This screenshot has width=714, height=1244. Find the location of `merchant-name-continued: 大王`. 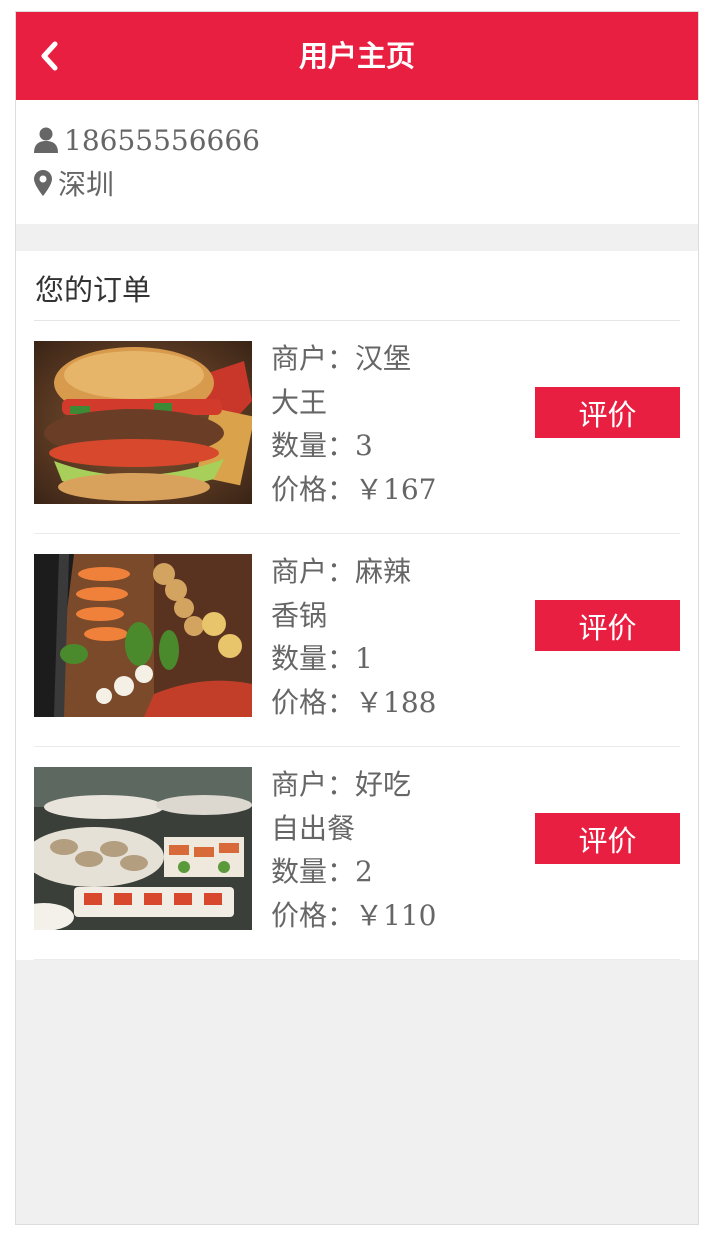

merchant-name-continued: 大王 is located at coordinates (299, 402).